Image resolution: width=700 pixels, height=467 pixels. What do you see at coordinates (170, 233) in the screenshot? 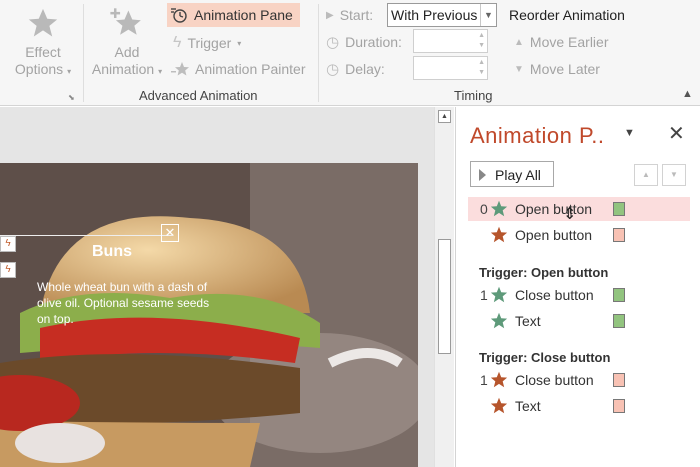
I see `slide-close-button: ✕` at bounding box center [170, 233].